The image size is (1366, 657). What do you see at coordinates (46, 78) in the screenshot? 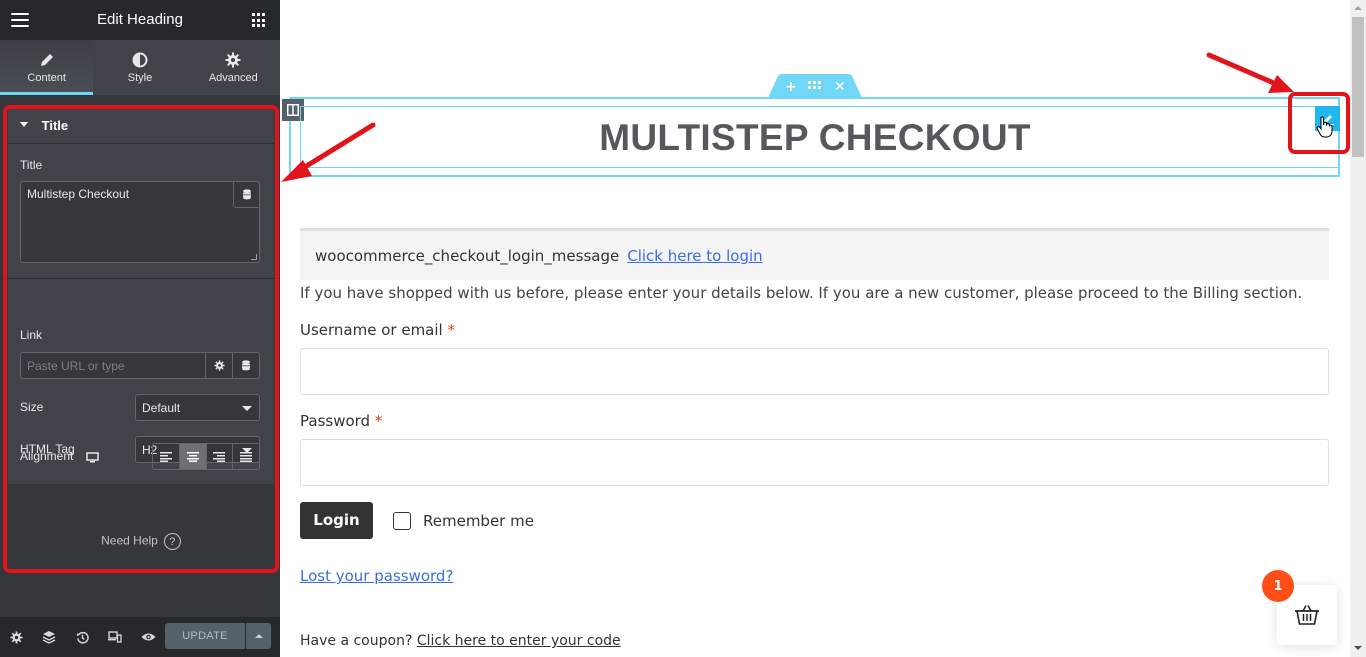
I see `tab-content-label: Content` at bounding box center [46, 78].